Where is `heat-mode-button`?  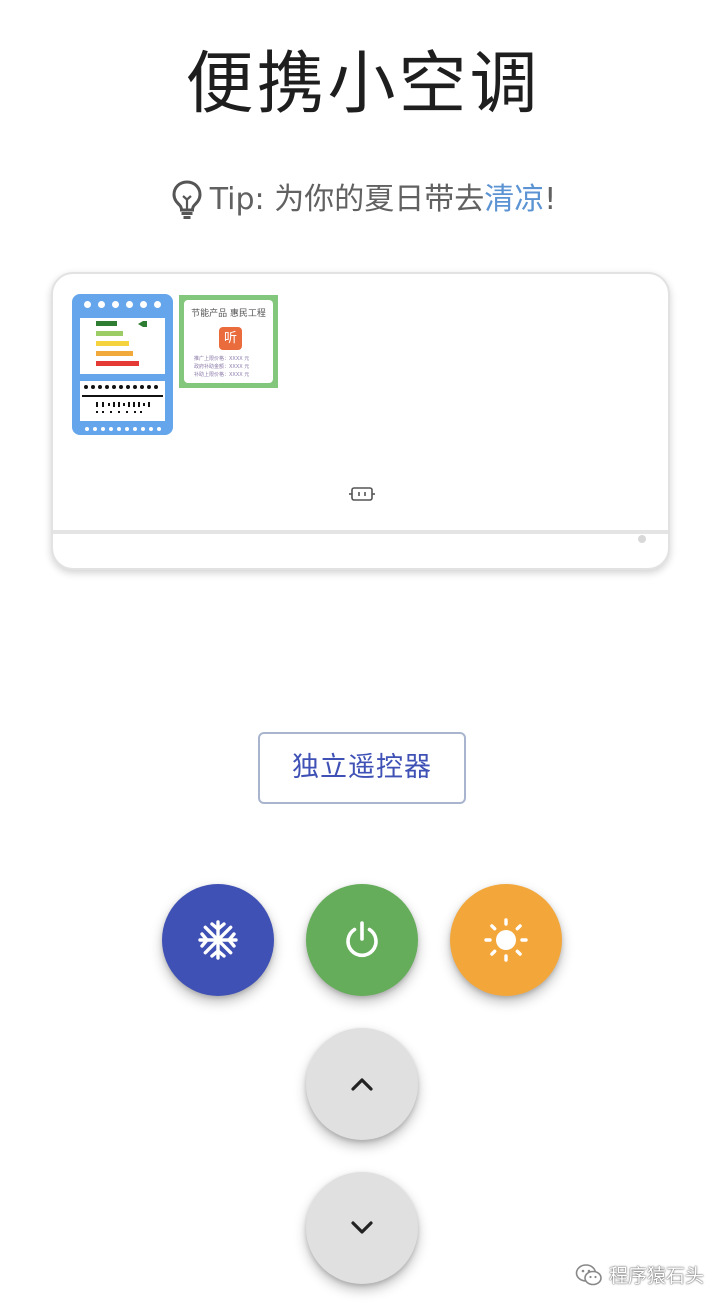 heat-mode-button is located at coordinates (506, 940).